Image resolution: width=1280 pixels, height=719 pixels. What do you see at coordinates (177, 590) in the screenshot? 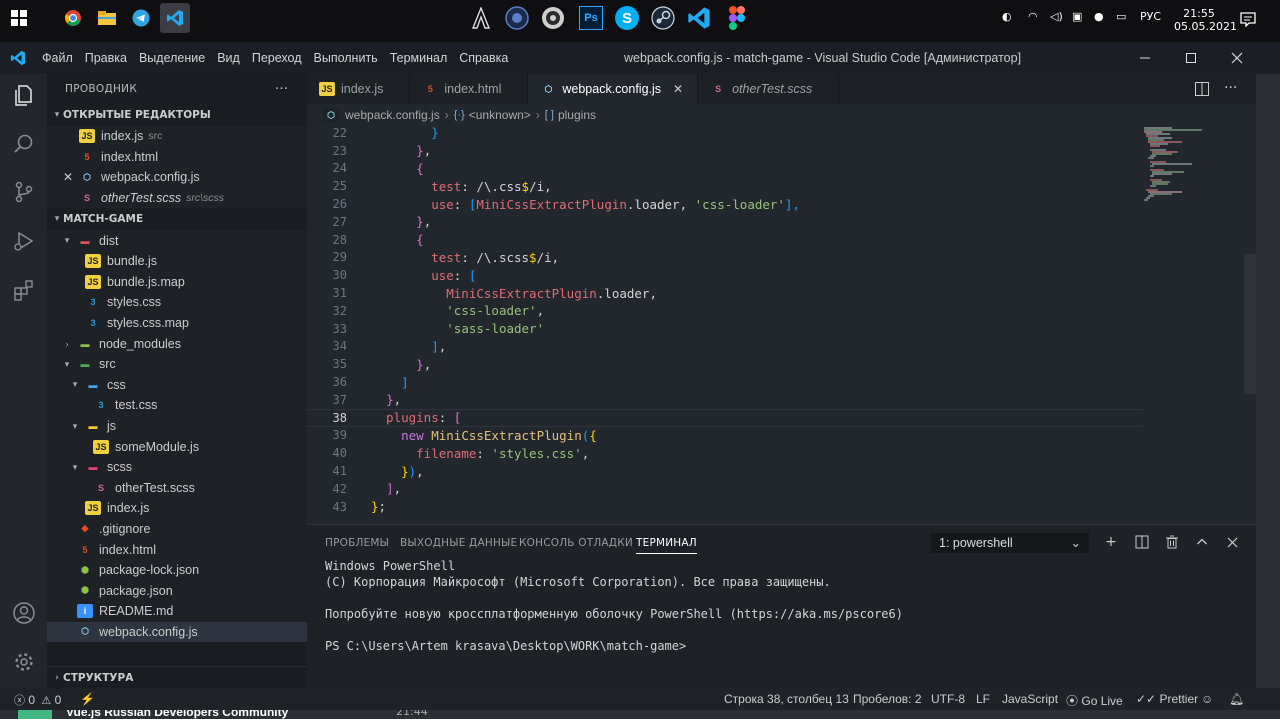
I see `tree-file: ⬢ package.json` at bounding box center [177, 590].